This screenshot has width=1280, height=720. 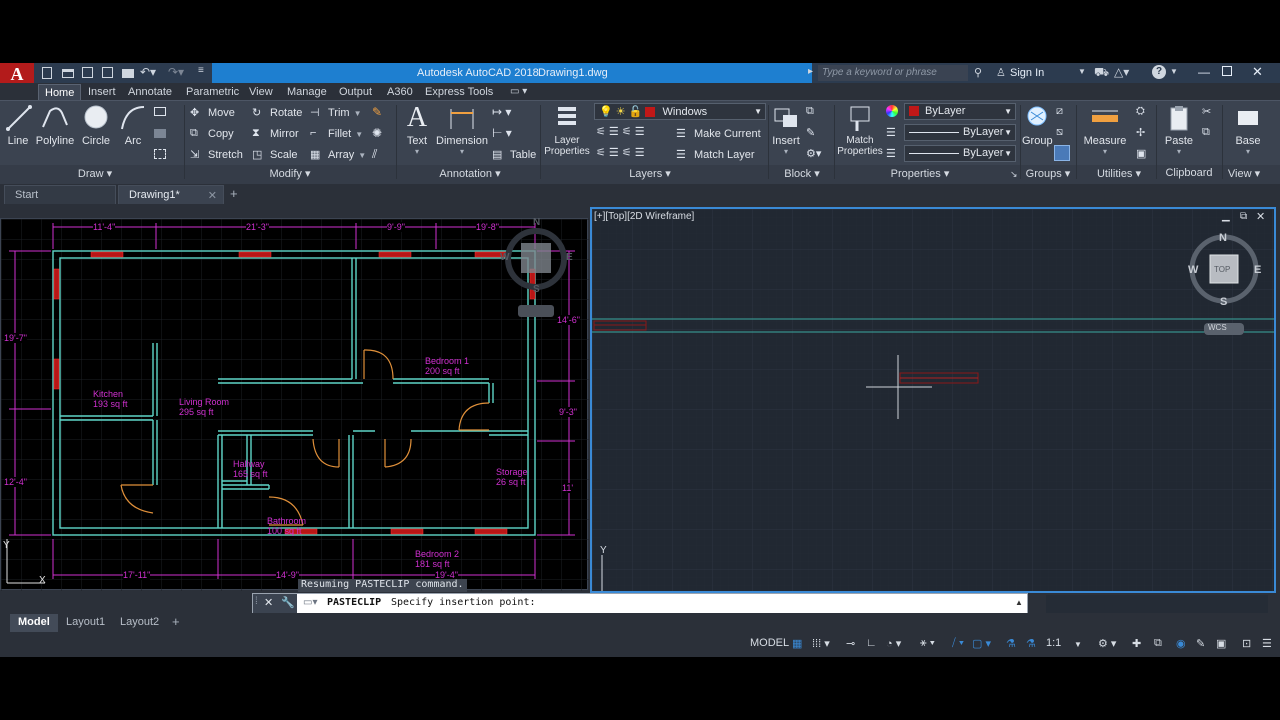 I want to click on panel-launcher-icon: ↘, so click(x=1014, y=174).